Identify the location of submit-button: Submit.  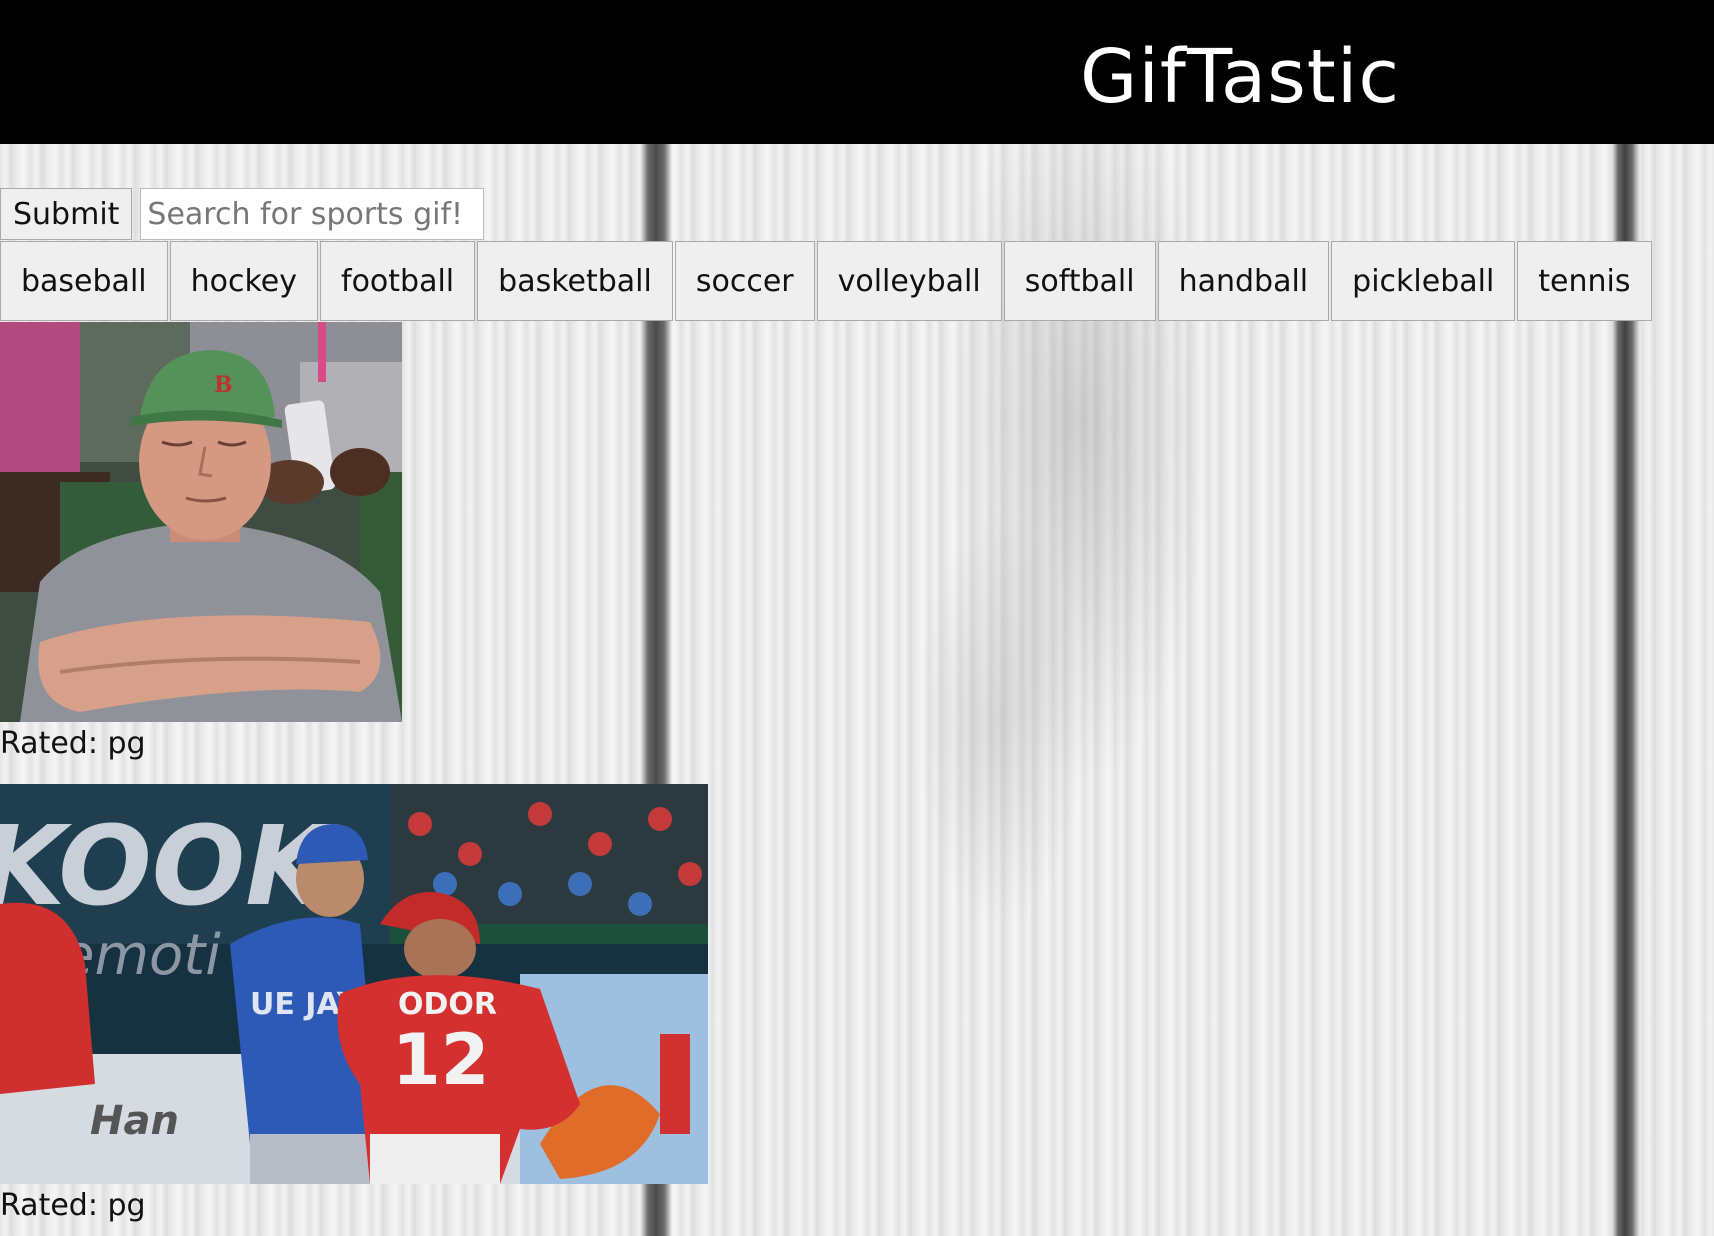
(66, 214).